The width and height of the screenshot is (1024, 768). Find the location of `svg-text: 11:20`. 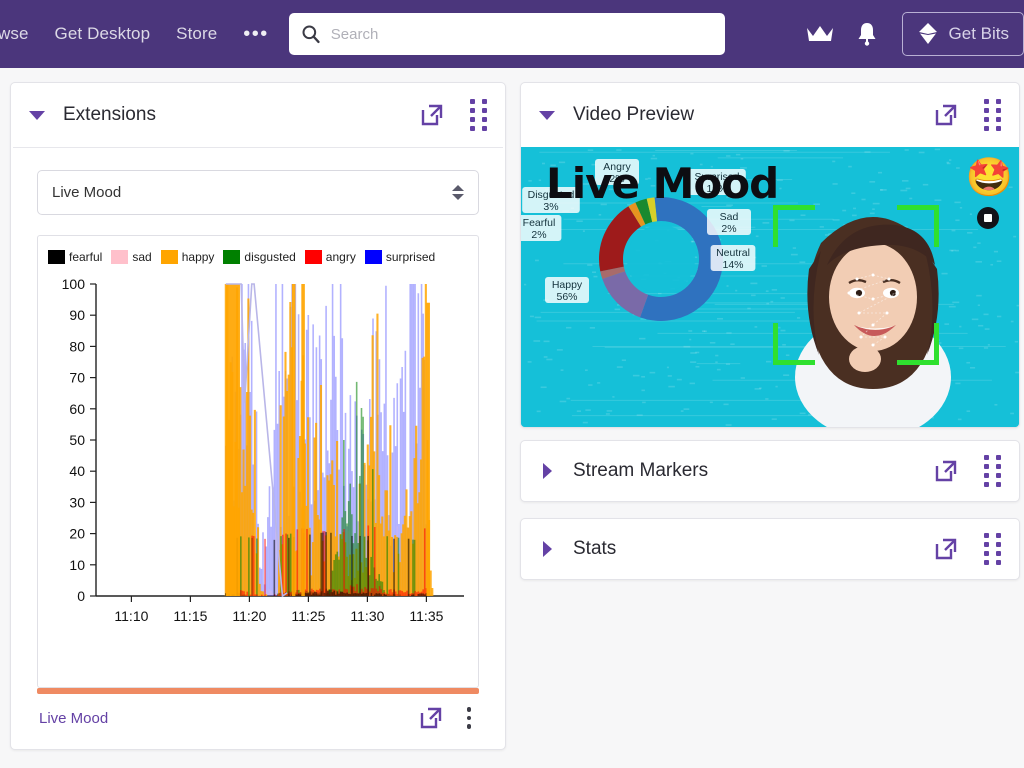

svg-text: 11:20 is located at coordinates (249, 616).